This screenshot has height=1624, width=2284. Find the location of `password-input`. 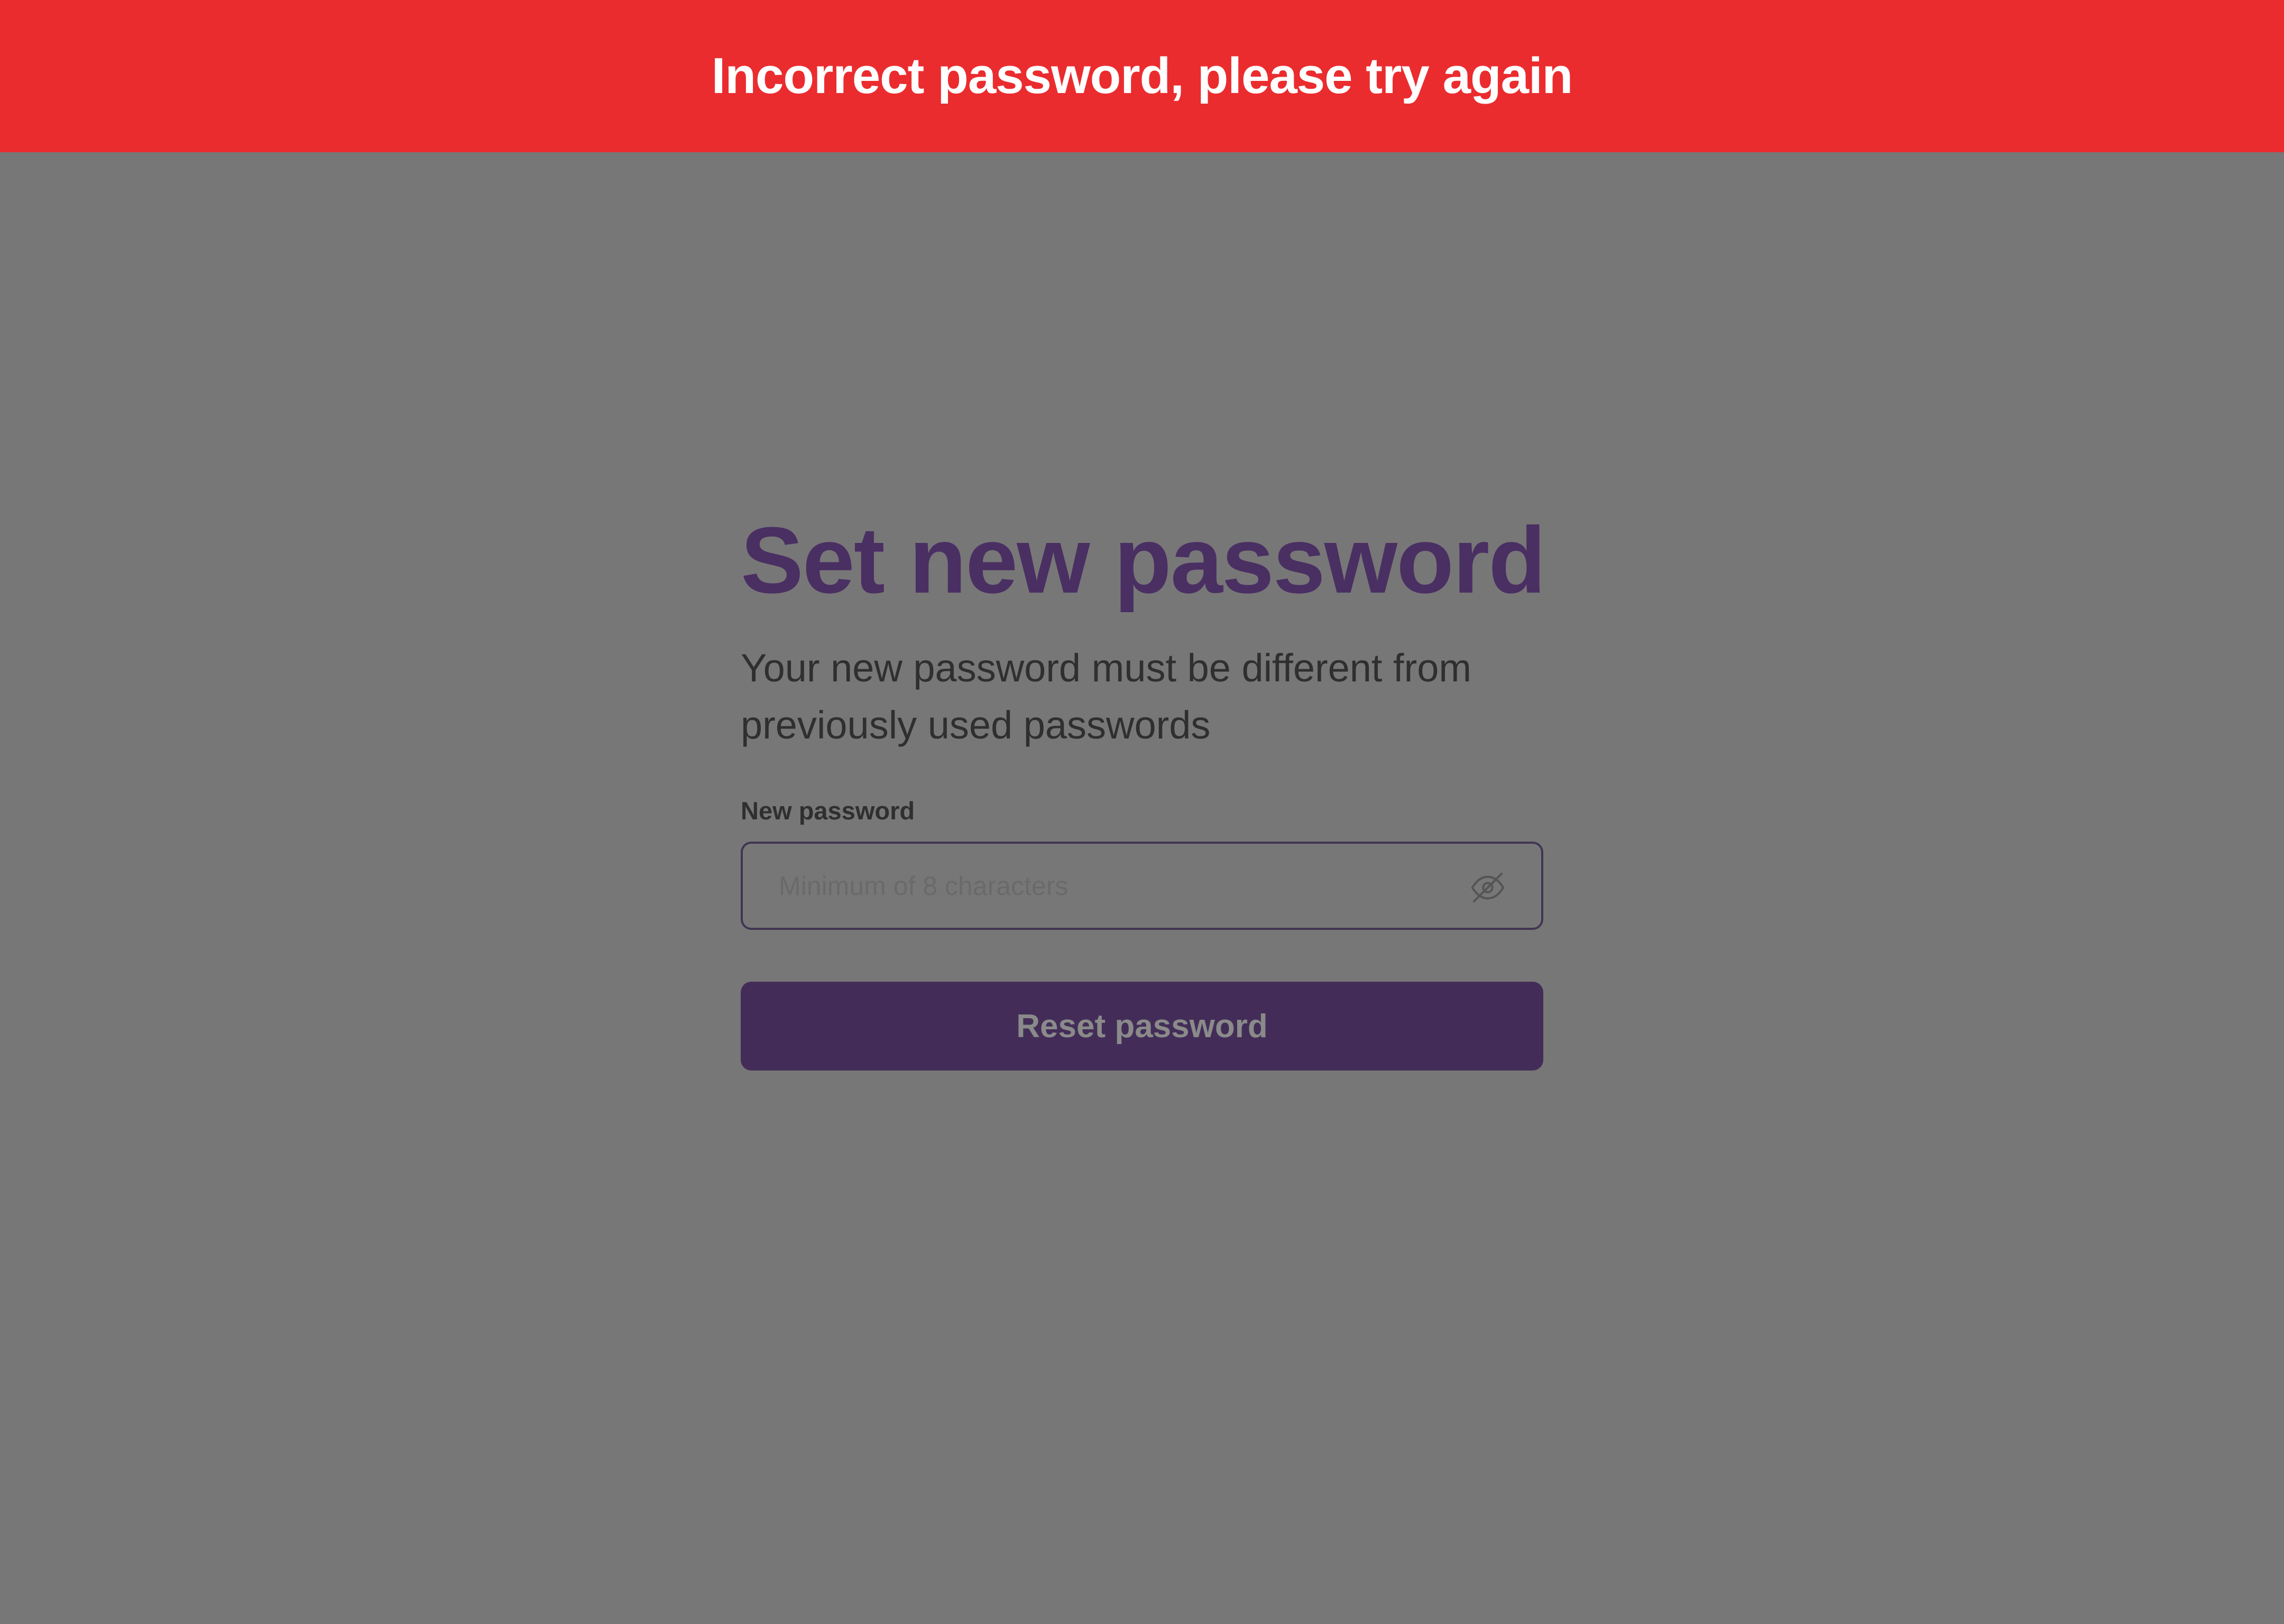

password-input is located at coordinates (1142, 886).